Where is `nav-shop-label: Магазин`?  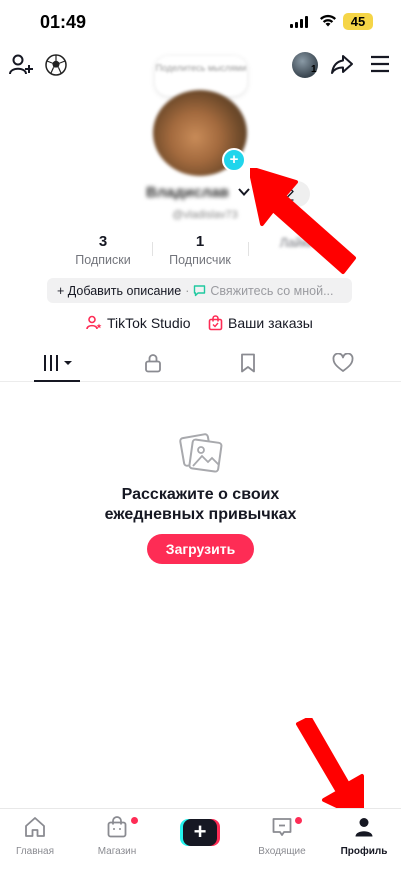
nav-shop-label: Магазин is located at coordinates (117, 851).